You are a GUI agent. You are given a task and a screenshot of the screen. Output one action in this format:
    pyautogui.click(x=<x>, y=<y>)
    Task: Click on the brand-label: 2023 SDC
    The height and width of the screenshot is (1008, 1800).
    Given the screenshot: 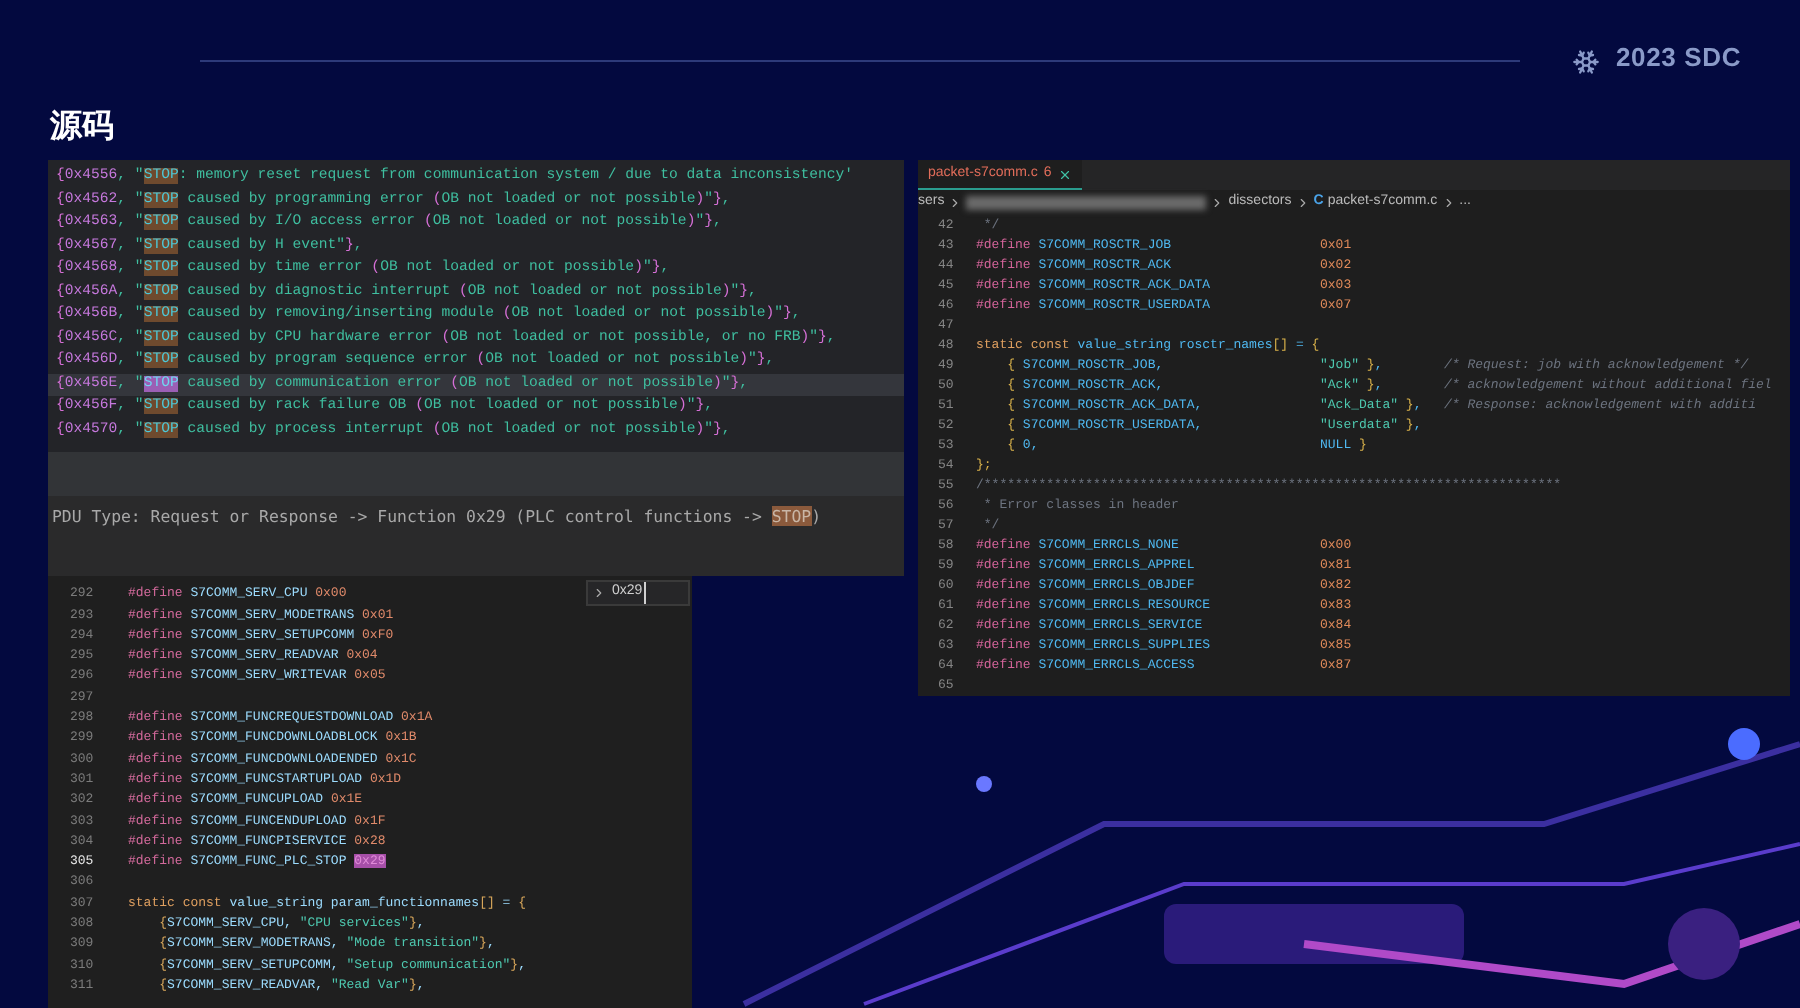 What is the action you would take?
    pyautogui.click(x=1679, y=57)
    